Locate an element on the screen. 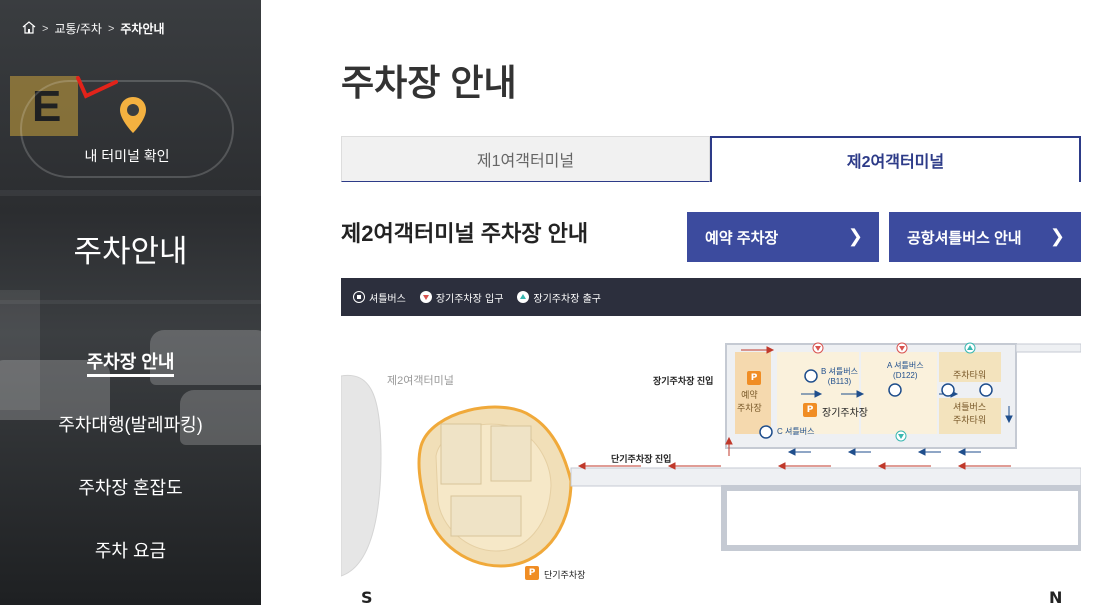 The image size is (1108, 605). legend-item-shuttle: 셔틀버스 is located at coordinates (379, 297).